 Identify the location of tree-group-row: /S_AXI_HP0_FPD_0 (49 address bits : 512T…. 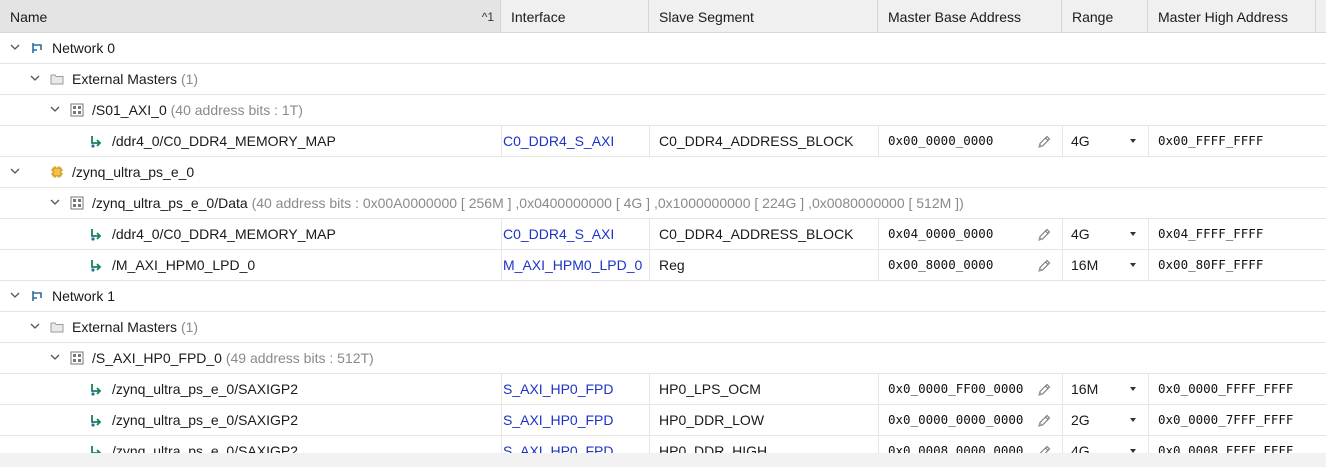
(663, 358).